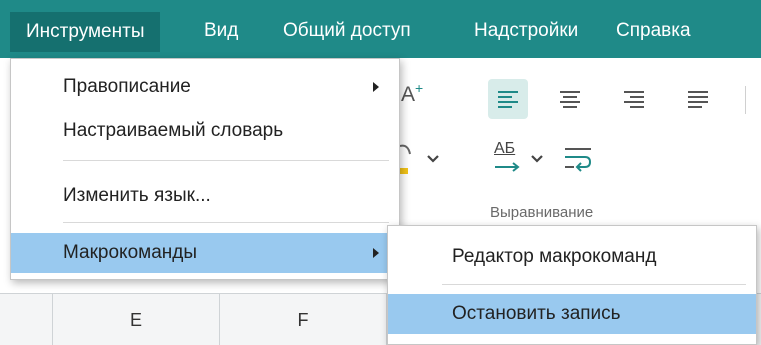  Describe the element at coordinates (173, 130) in the screenshot. I see `menu-item-label: Настраиваемый словарь` at that location.